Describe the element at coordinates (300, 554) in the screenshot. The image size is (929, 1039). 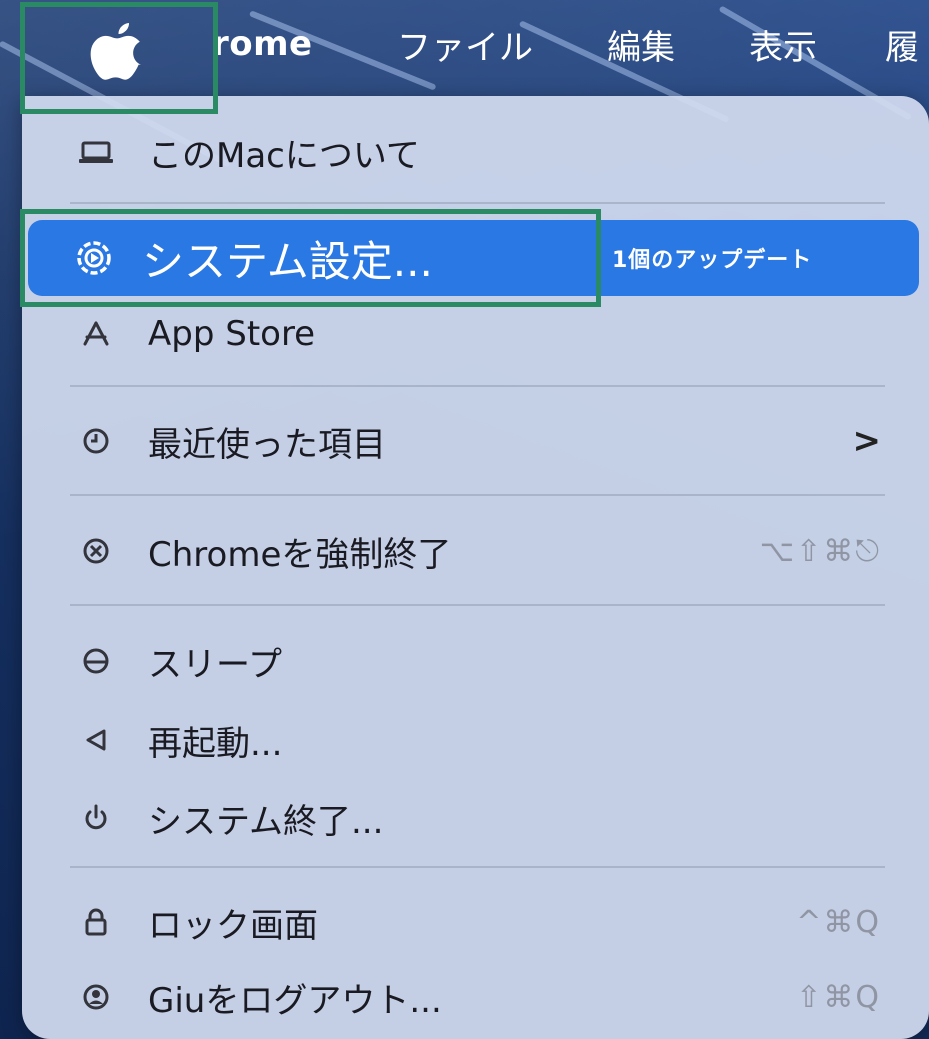
I see `menu-item-label: Chromeを強制終了` at that location.